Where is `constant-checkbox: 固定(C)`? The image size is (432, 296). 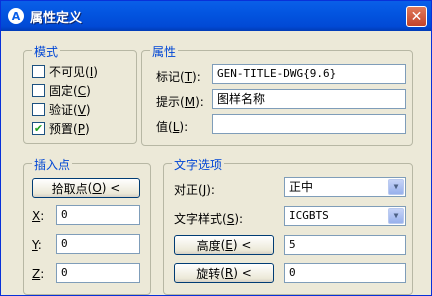 constant-checkbox: 固定(C) is located at coordinates (61, 90).